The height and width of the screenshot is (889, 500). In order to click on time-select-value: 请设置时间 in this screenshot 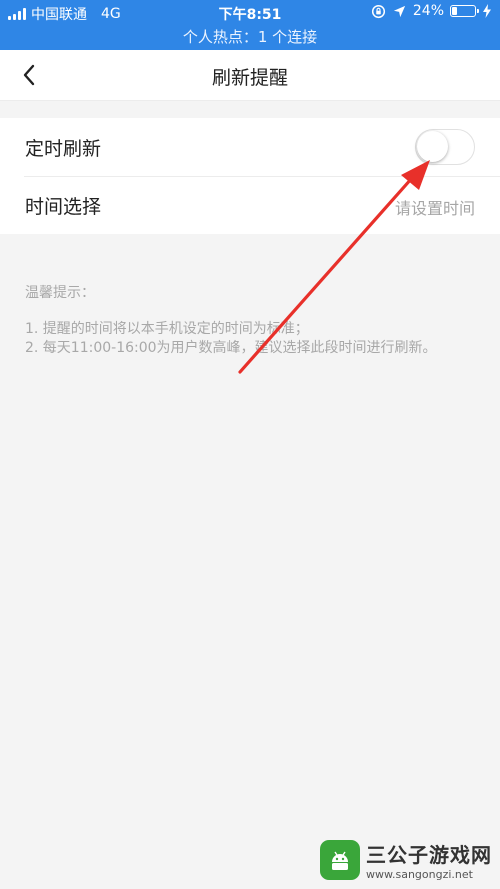, I will do `click(435, 207)`.